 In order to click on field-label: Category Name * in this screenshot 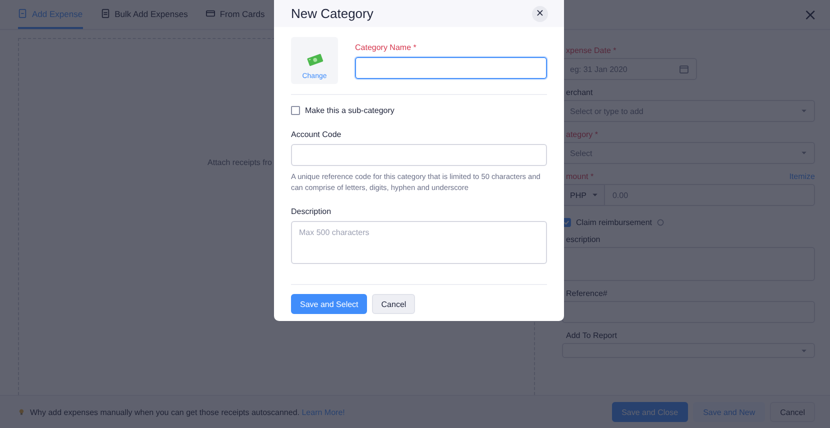, I will do `click(386, 47)`.